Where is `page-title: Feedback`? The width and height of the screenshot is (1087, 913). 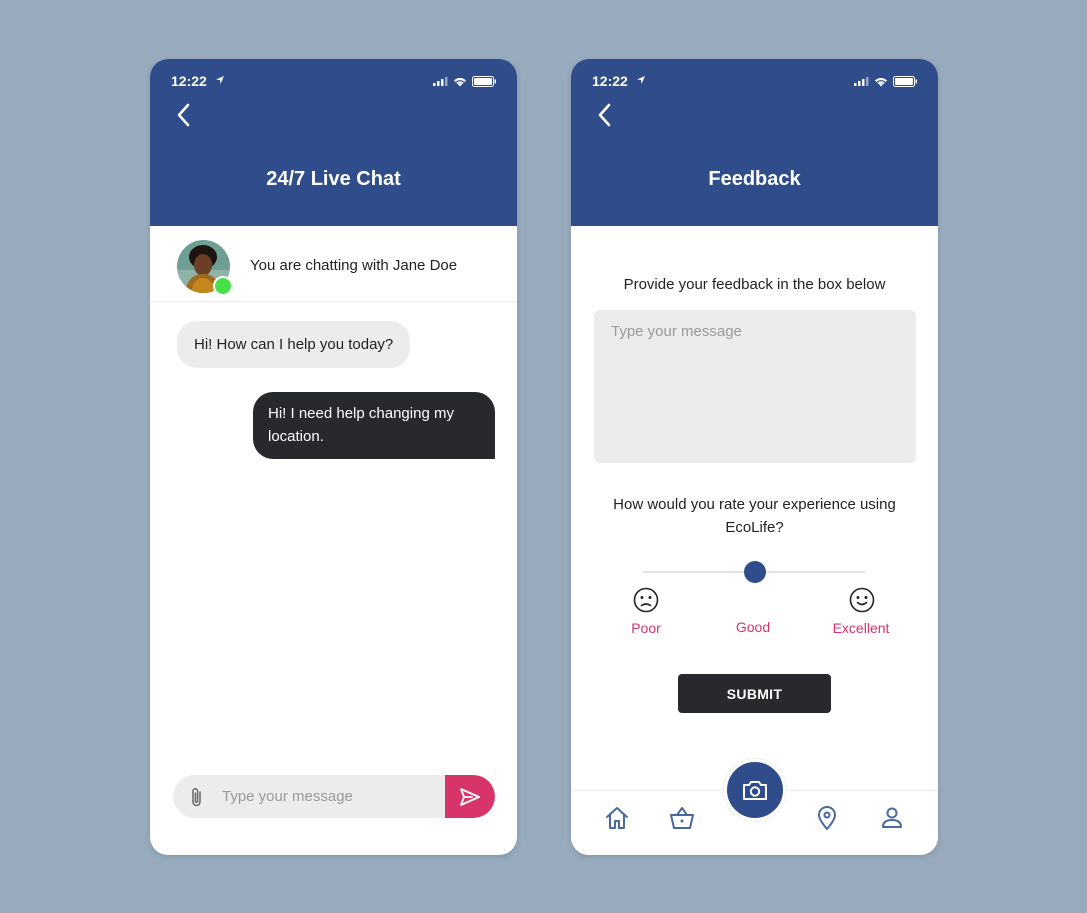
page-title: Feedback is located at coordinates (754, 179).